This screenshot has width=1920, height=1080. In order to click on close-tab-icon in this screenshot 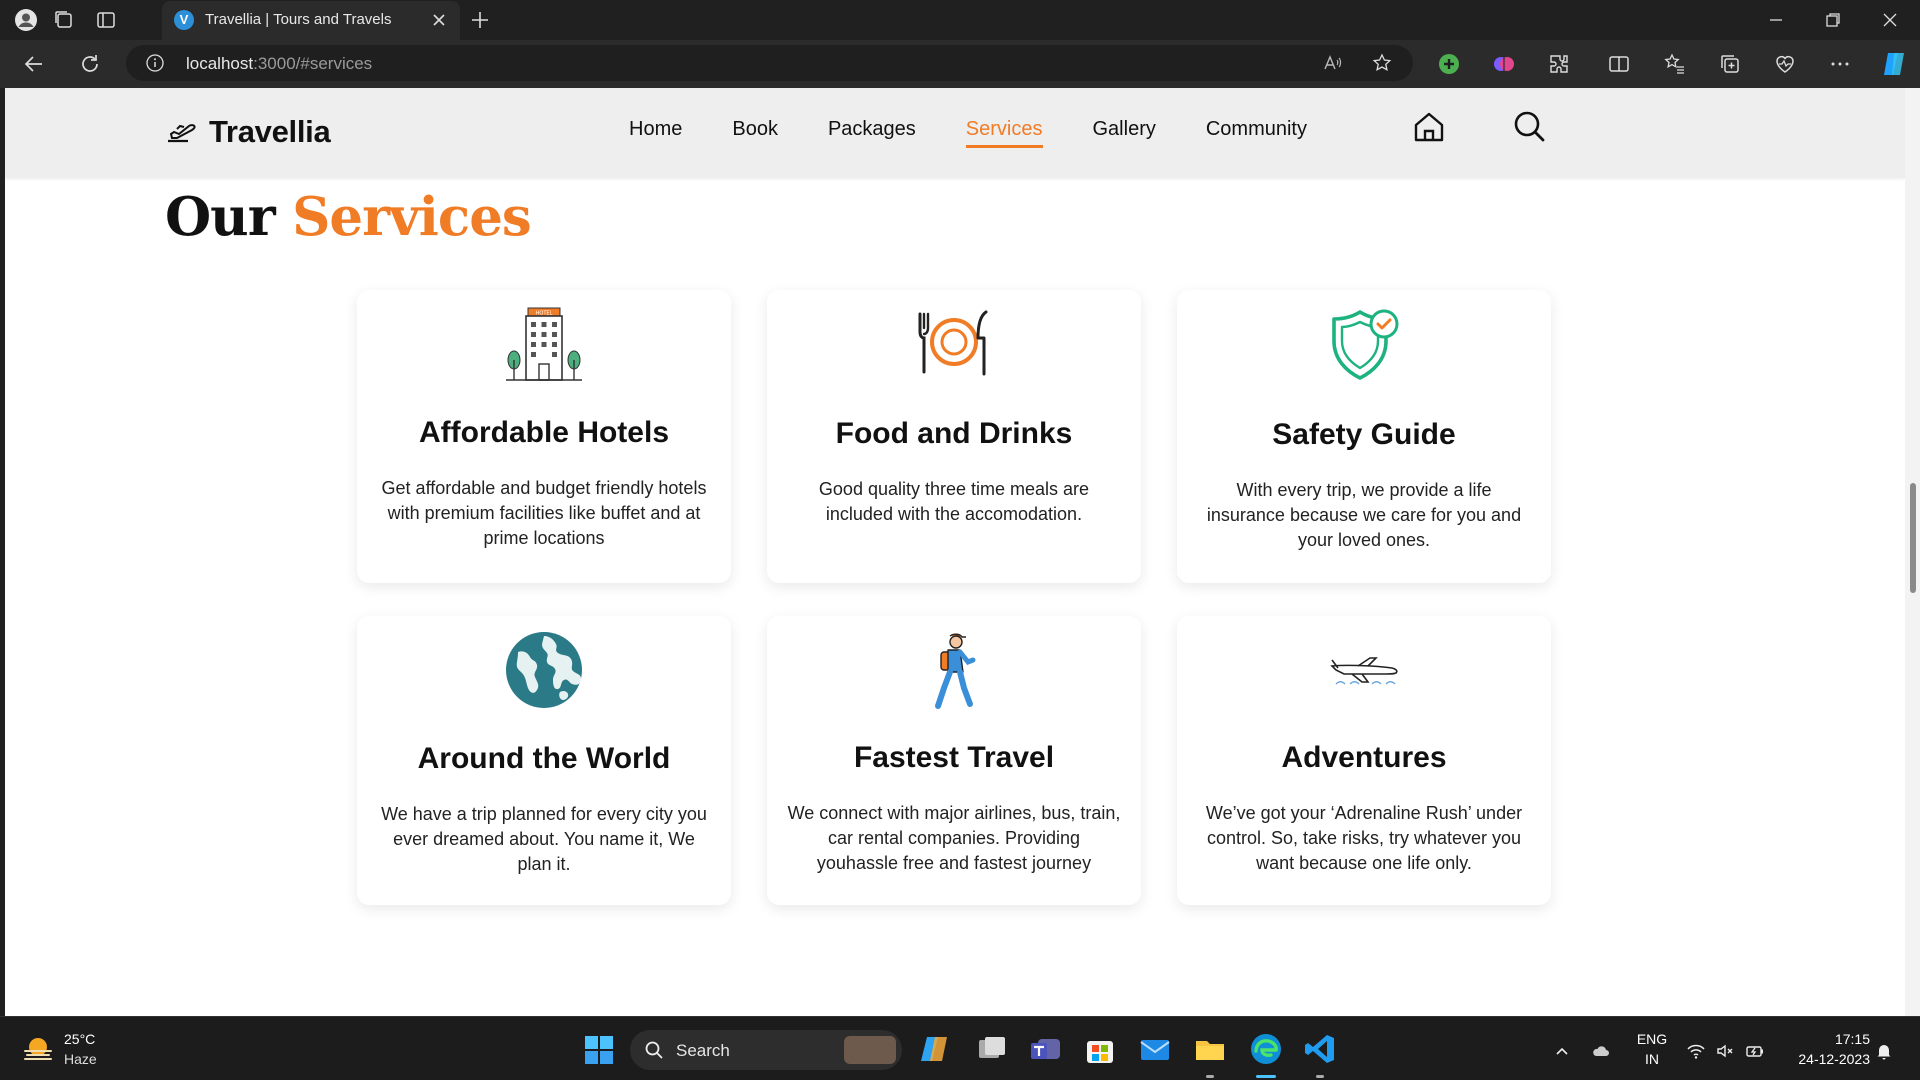, I will do `click(439, 20)`.